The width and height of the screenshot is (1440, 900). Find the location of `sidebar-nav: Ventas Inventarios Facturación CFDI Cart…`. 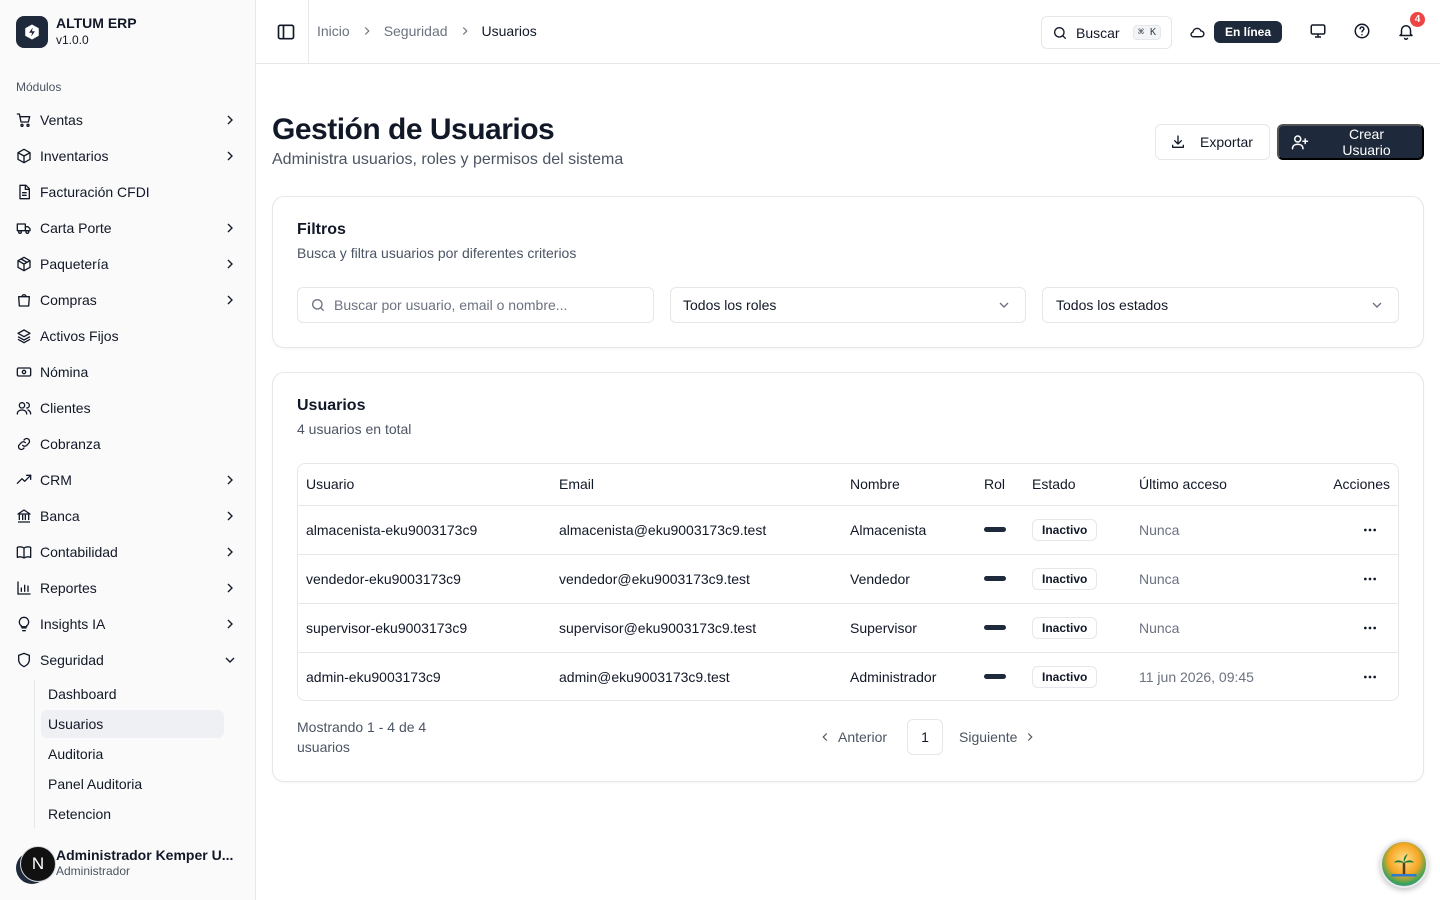

sidebar-nav: Ventas Inventarios Facturación CFDI Cart… is located at coordinates (128, 466).